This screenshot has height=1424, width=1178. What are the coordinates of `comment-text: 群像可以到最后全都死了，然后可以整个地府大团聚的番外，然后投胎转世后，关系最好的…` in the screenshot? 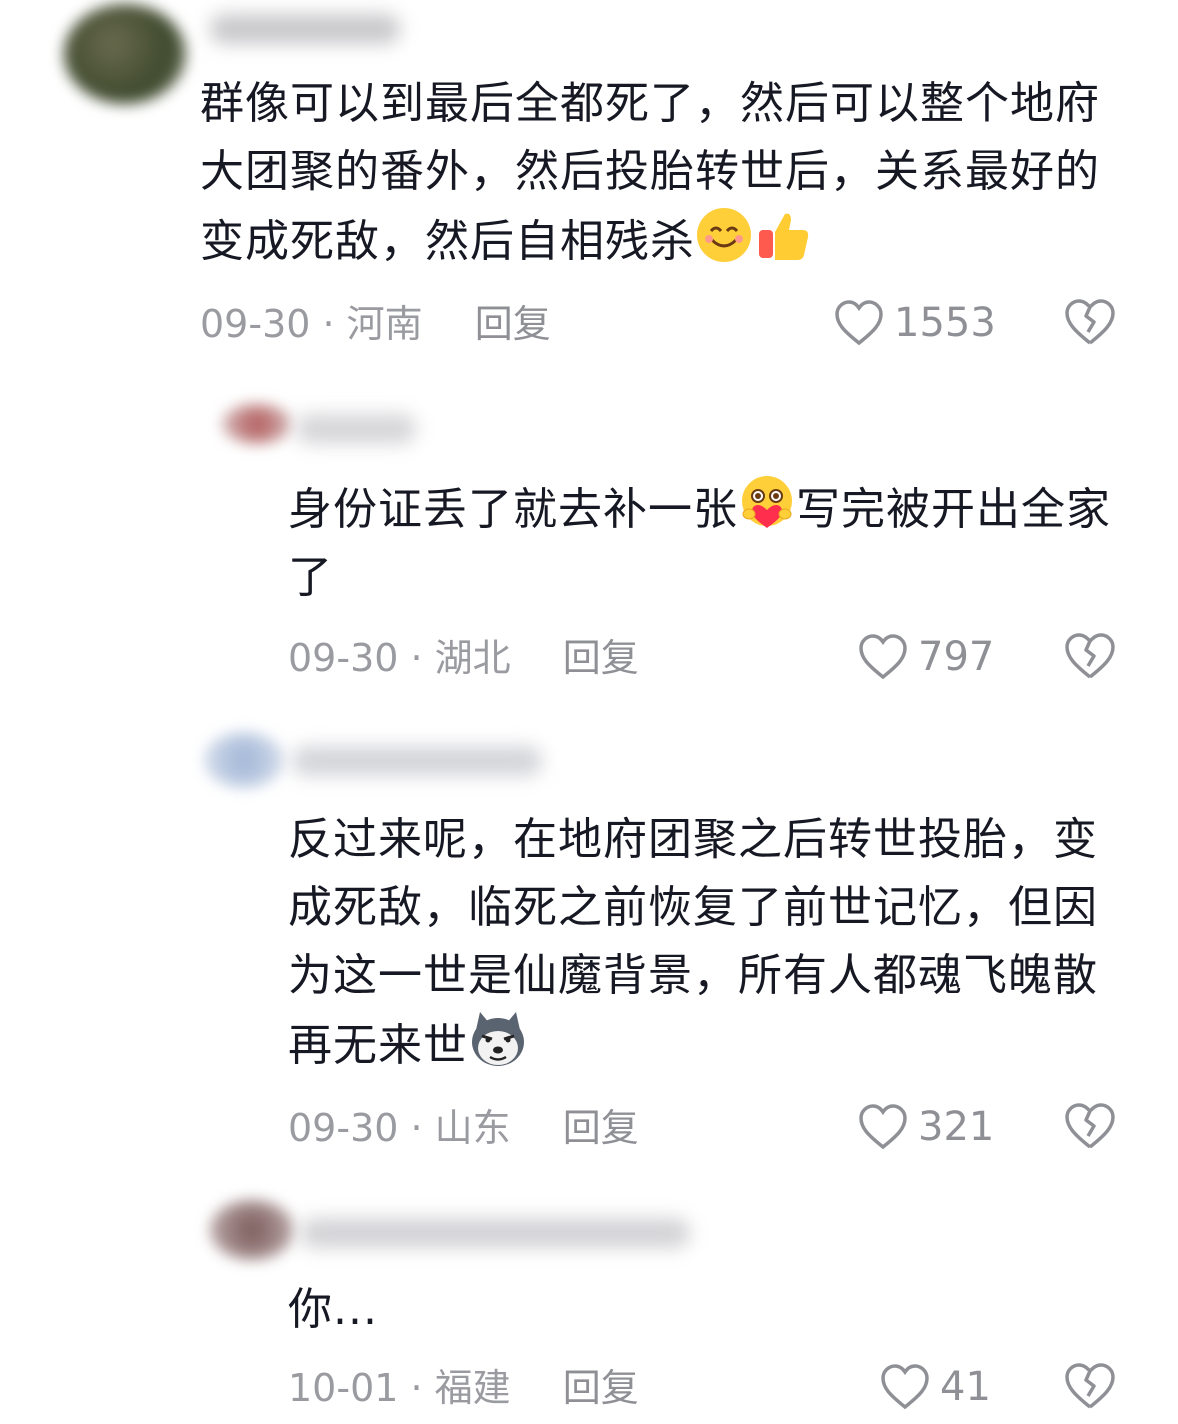 It's located at (650, 172).